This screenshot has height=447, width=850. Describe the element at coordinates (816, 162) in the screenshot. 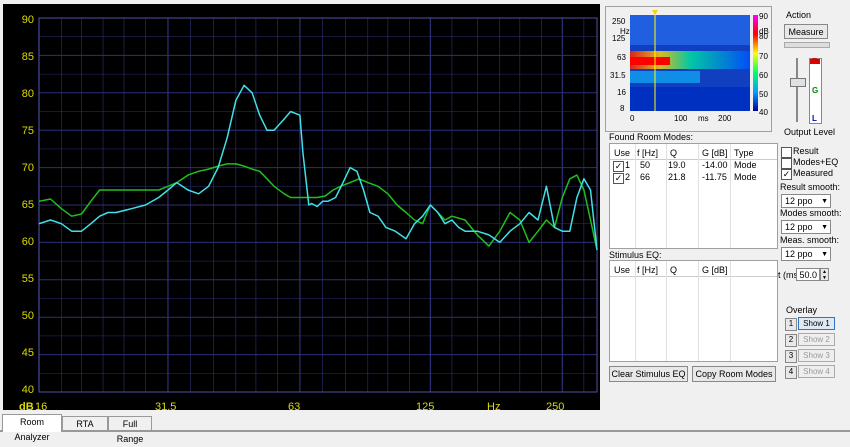

I see `modes-eq-checkbox-label: Modes+EQ` at that location.